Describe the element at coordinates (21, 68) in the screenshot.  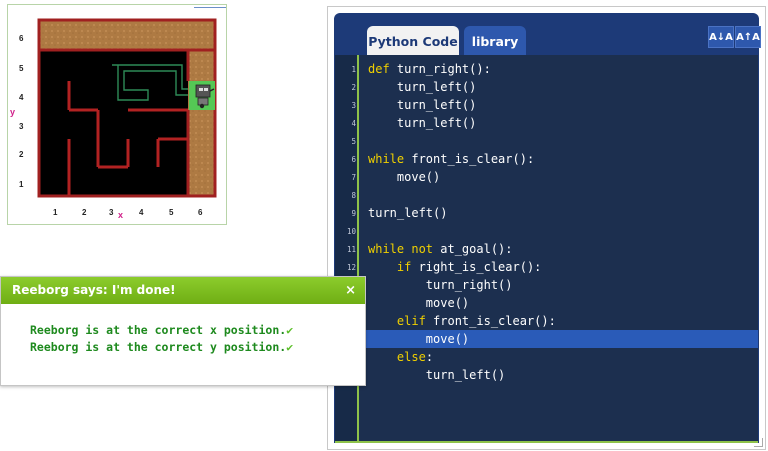
I see `row-label-5: 5` at that location.